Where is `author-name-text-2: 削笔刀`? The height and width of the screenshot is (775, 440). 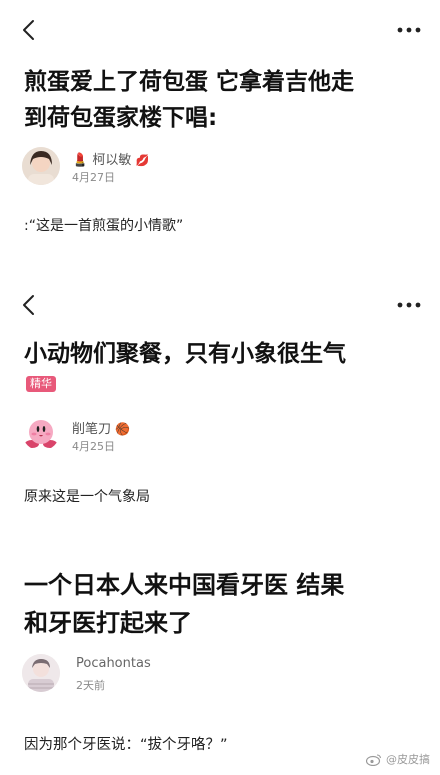 author-name-text-2: 削笔刀 is located at coordinates (92, 429).